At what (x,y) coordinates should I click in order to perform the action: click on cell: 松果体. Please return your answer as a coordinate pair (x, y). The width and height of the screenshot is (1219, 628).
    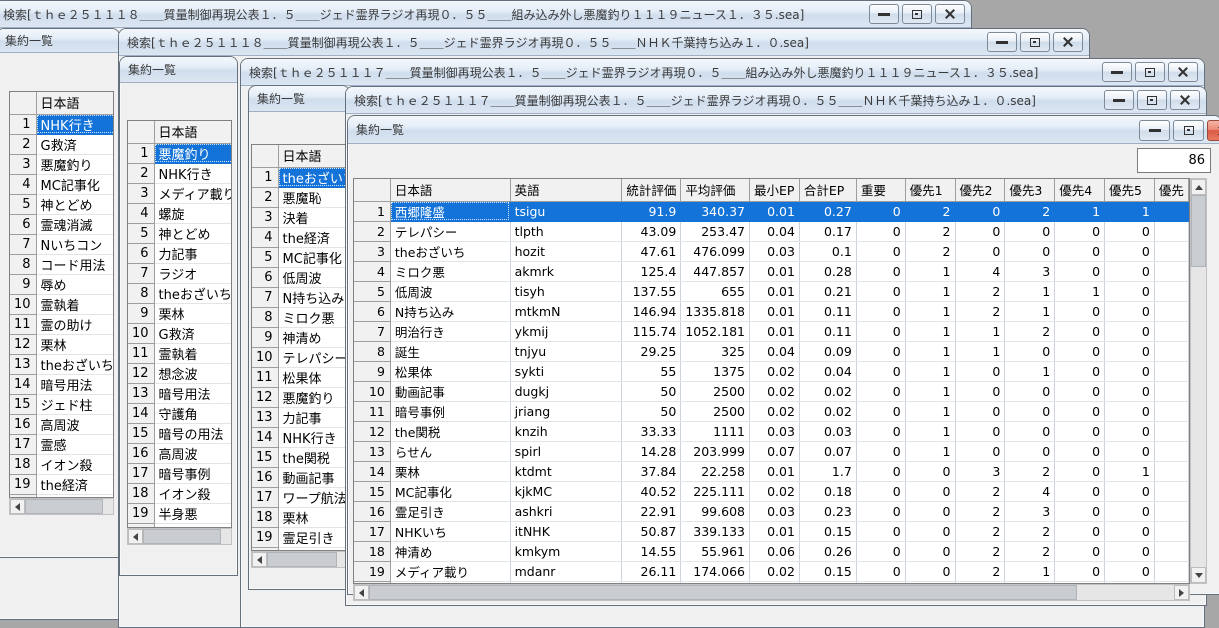
    Looking at the image, I should click on (450, 371).